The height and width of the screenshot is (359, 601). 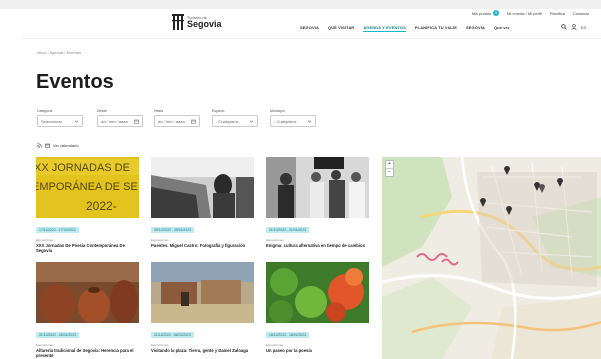 I want to click on event-date-badge: 09/12/2022 - 09/01/2023, so click(x=172, y=230).